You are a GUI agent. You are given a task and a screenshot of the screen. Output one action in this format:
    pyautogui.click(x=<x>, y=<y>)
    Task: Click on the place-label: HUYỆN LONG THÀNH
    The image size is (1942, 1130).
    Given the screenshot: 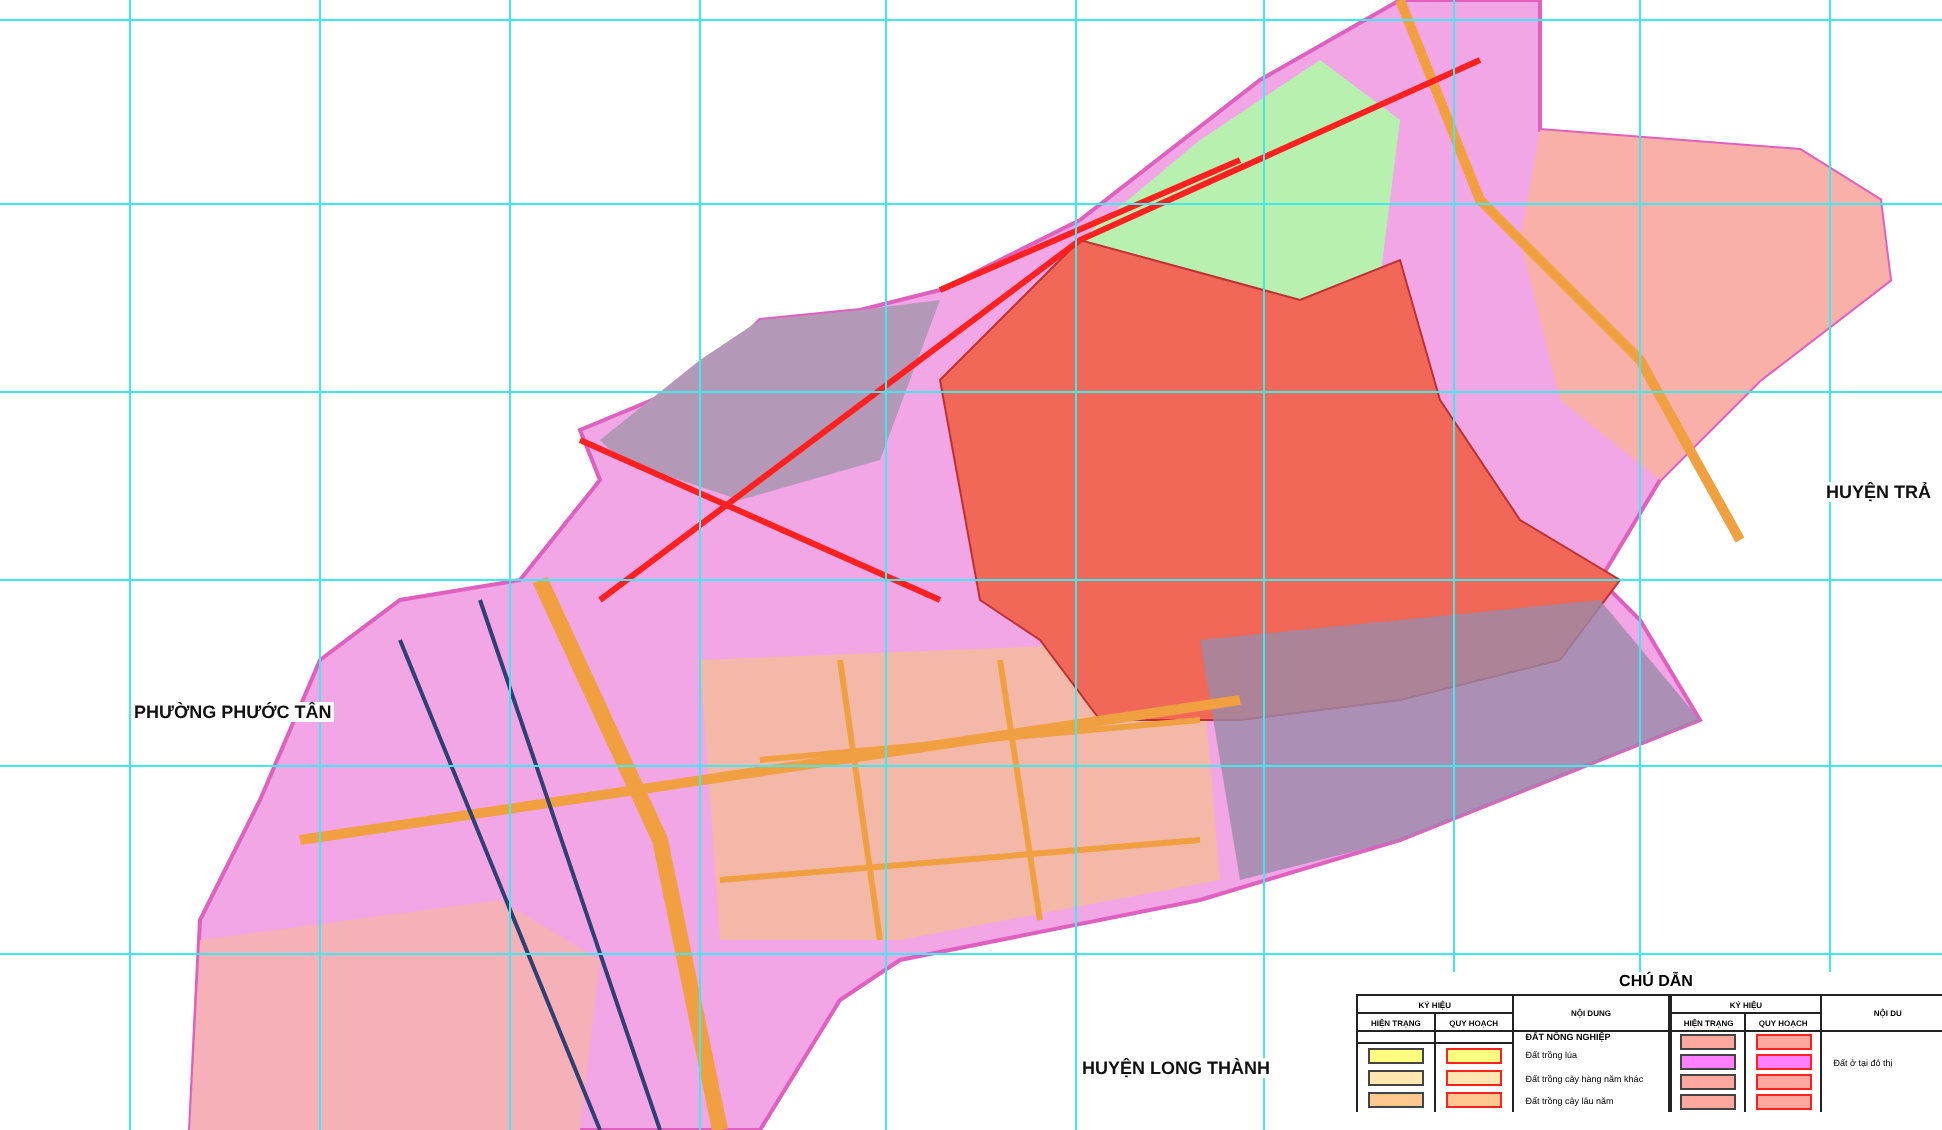 What is the action you would take?
    pyautogui.click(x=1176, y=1068)
    